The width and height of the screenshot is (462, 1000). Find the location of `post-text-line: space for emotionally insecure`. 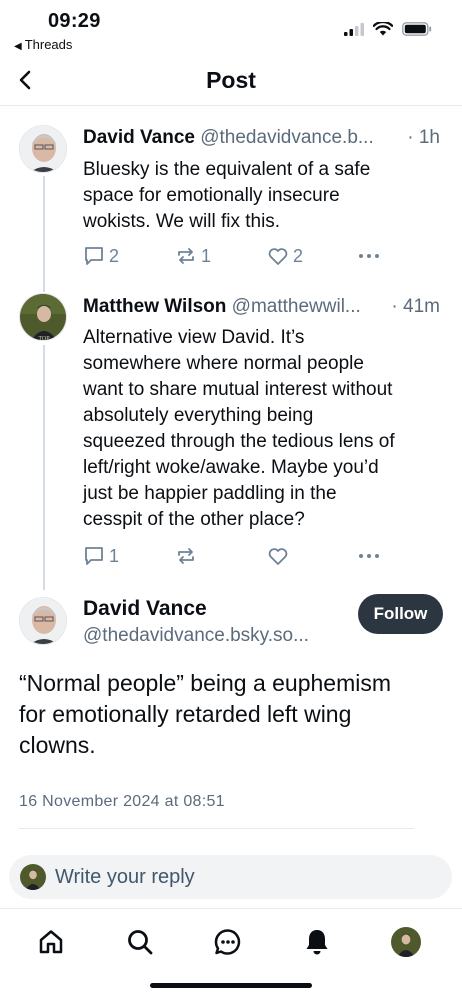

post-text-line: space for emotionally insecure is located at coordinates (211, 195).